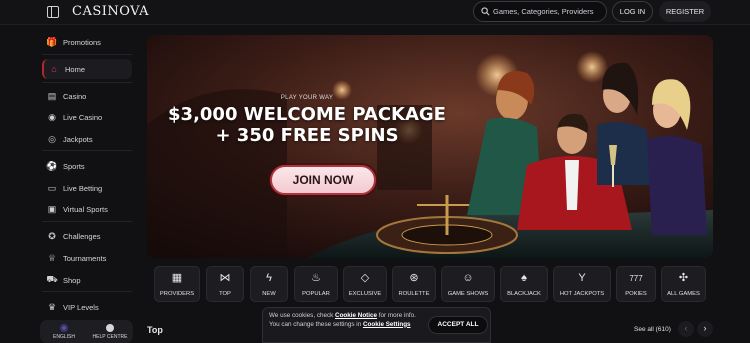  Describe the element at coordinates (524, 294) in the screenshot. I see `category-label: BLACKJACK` at that location.